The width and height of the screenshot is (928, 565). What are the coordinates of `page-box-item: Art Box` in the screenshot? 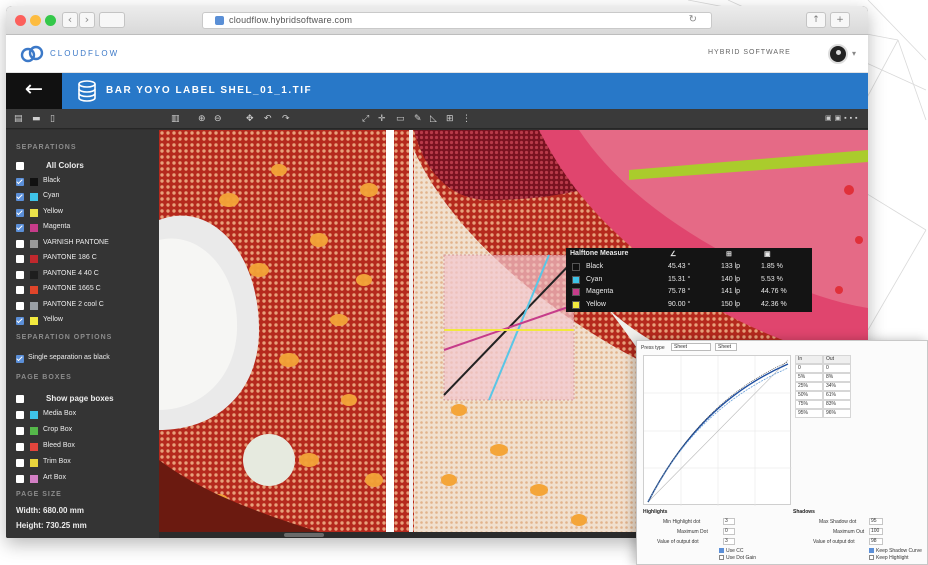 It's located at (86, 479).